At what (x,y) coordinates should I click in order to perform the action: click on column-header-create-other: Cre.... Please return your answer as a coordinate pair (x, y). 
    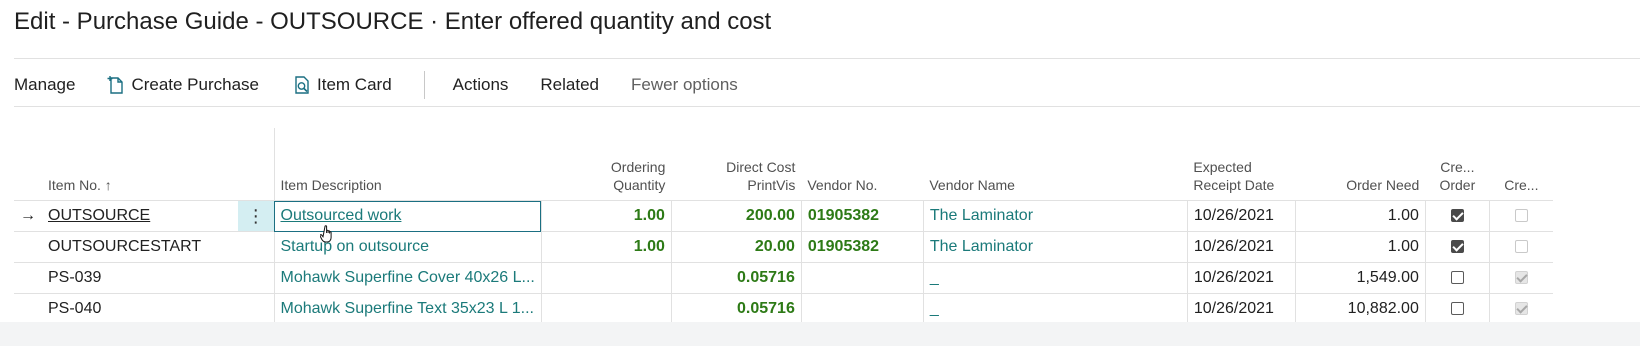
    Looking at the image, I should click on (1521, 164).